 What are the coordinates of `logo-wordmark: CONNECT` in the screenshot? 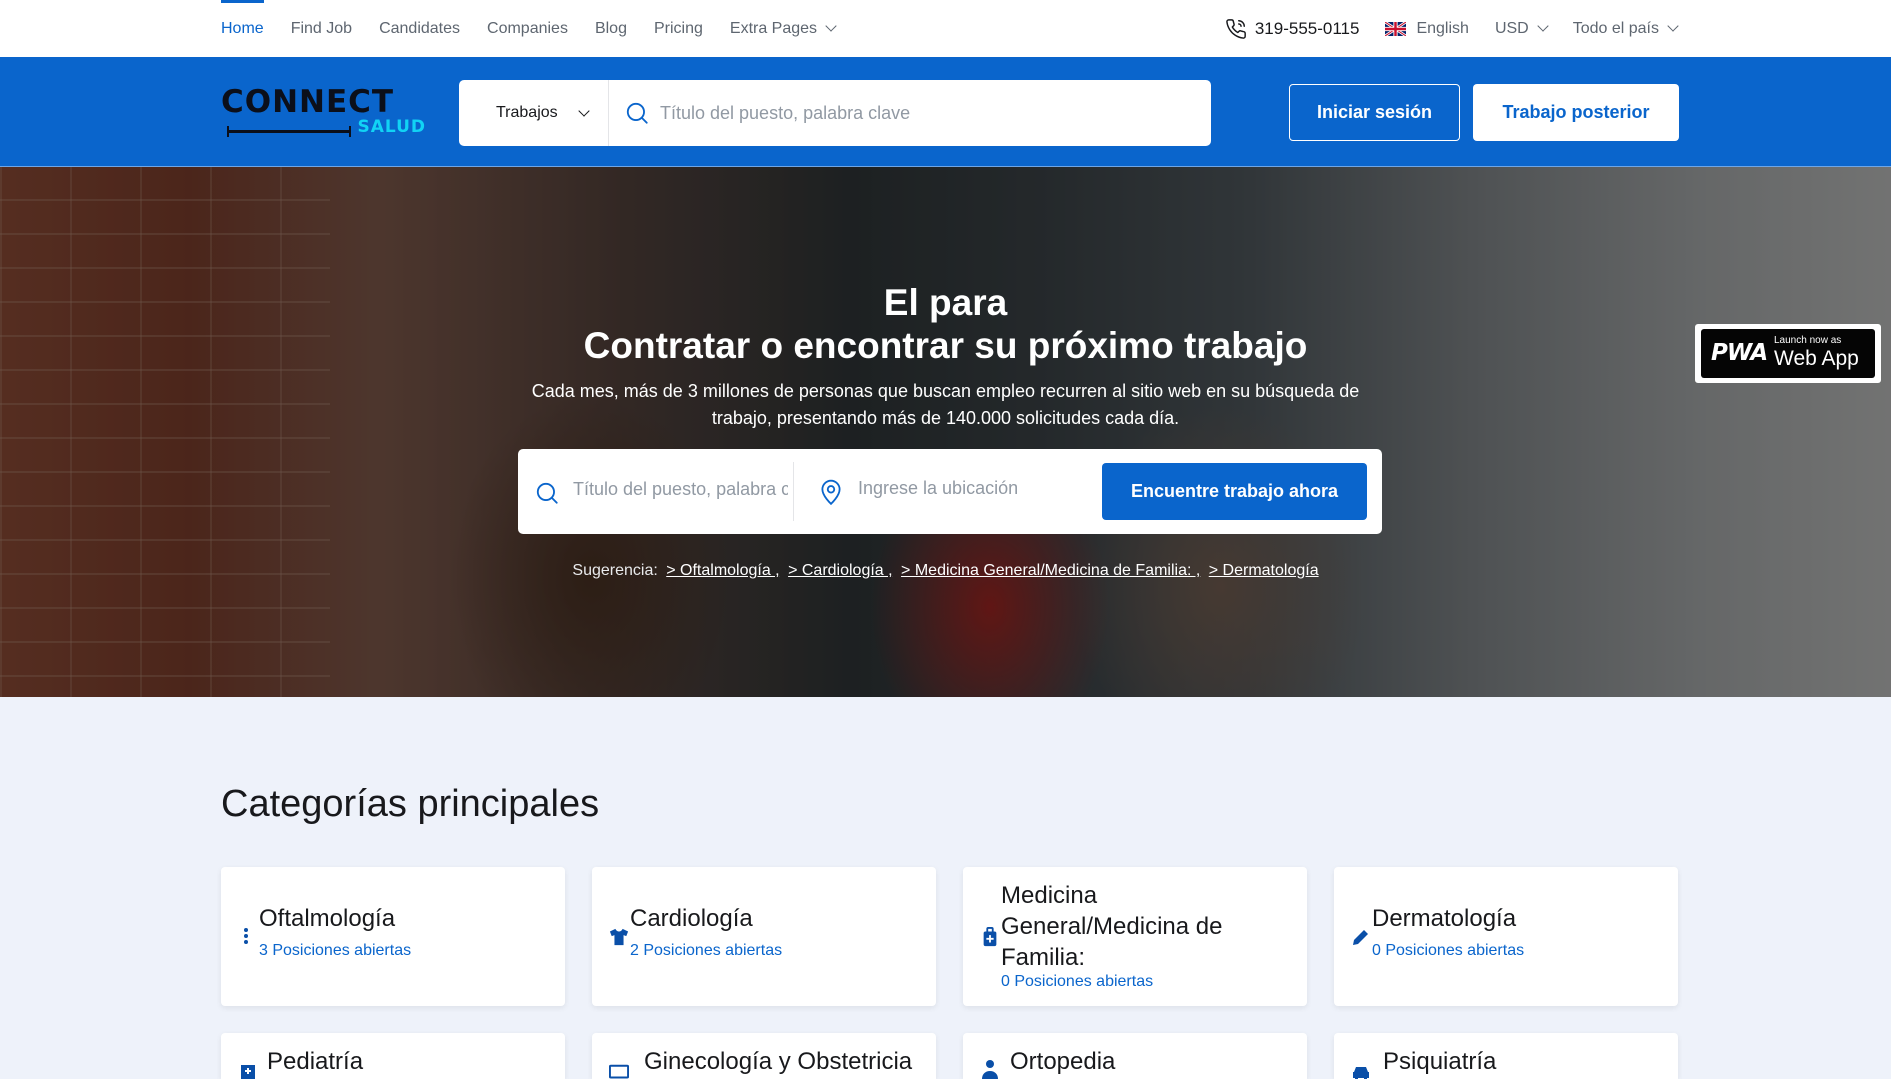 It's located at (308, 102).